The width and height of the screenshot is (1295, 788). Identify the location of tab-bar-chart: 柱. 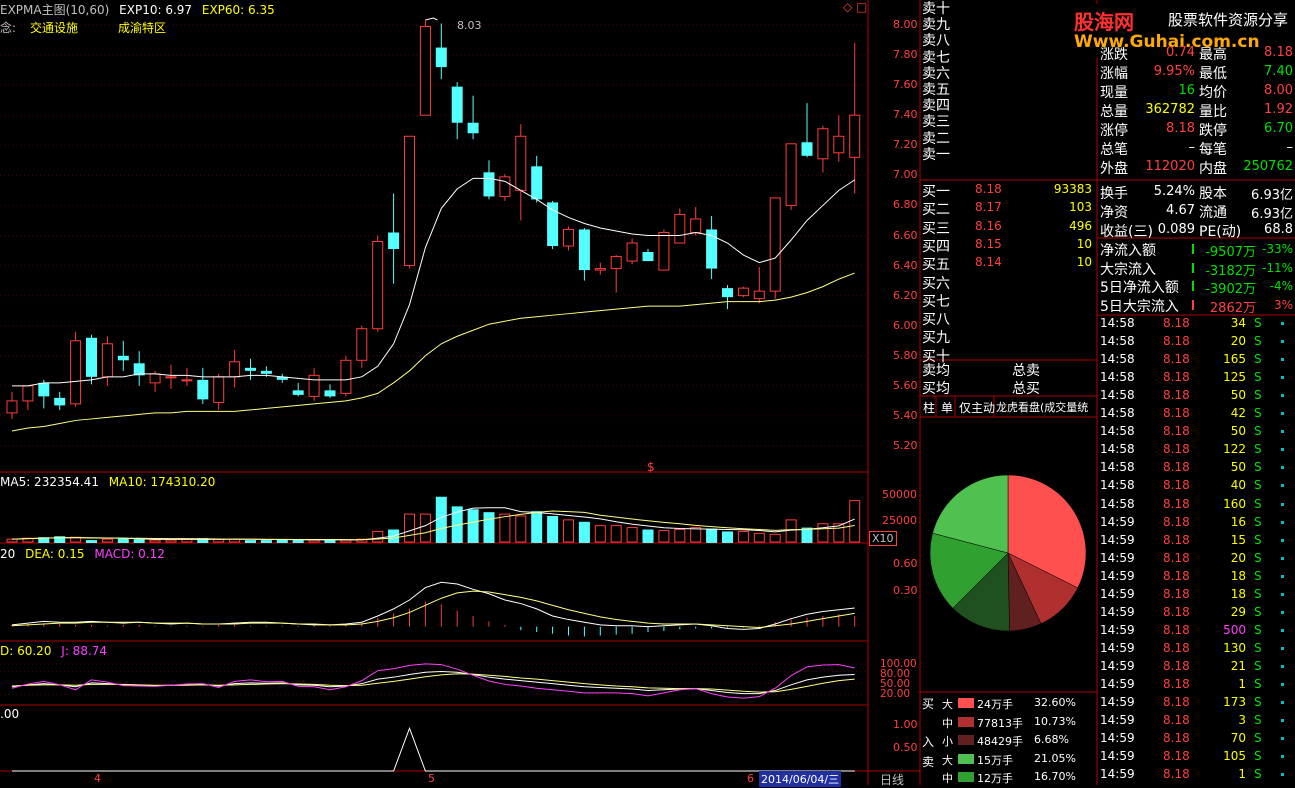
(929, 407).